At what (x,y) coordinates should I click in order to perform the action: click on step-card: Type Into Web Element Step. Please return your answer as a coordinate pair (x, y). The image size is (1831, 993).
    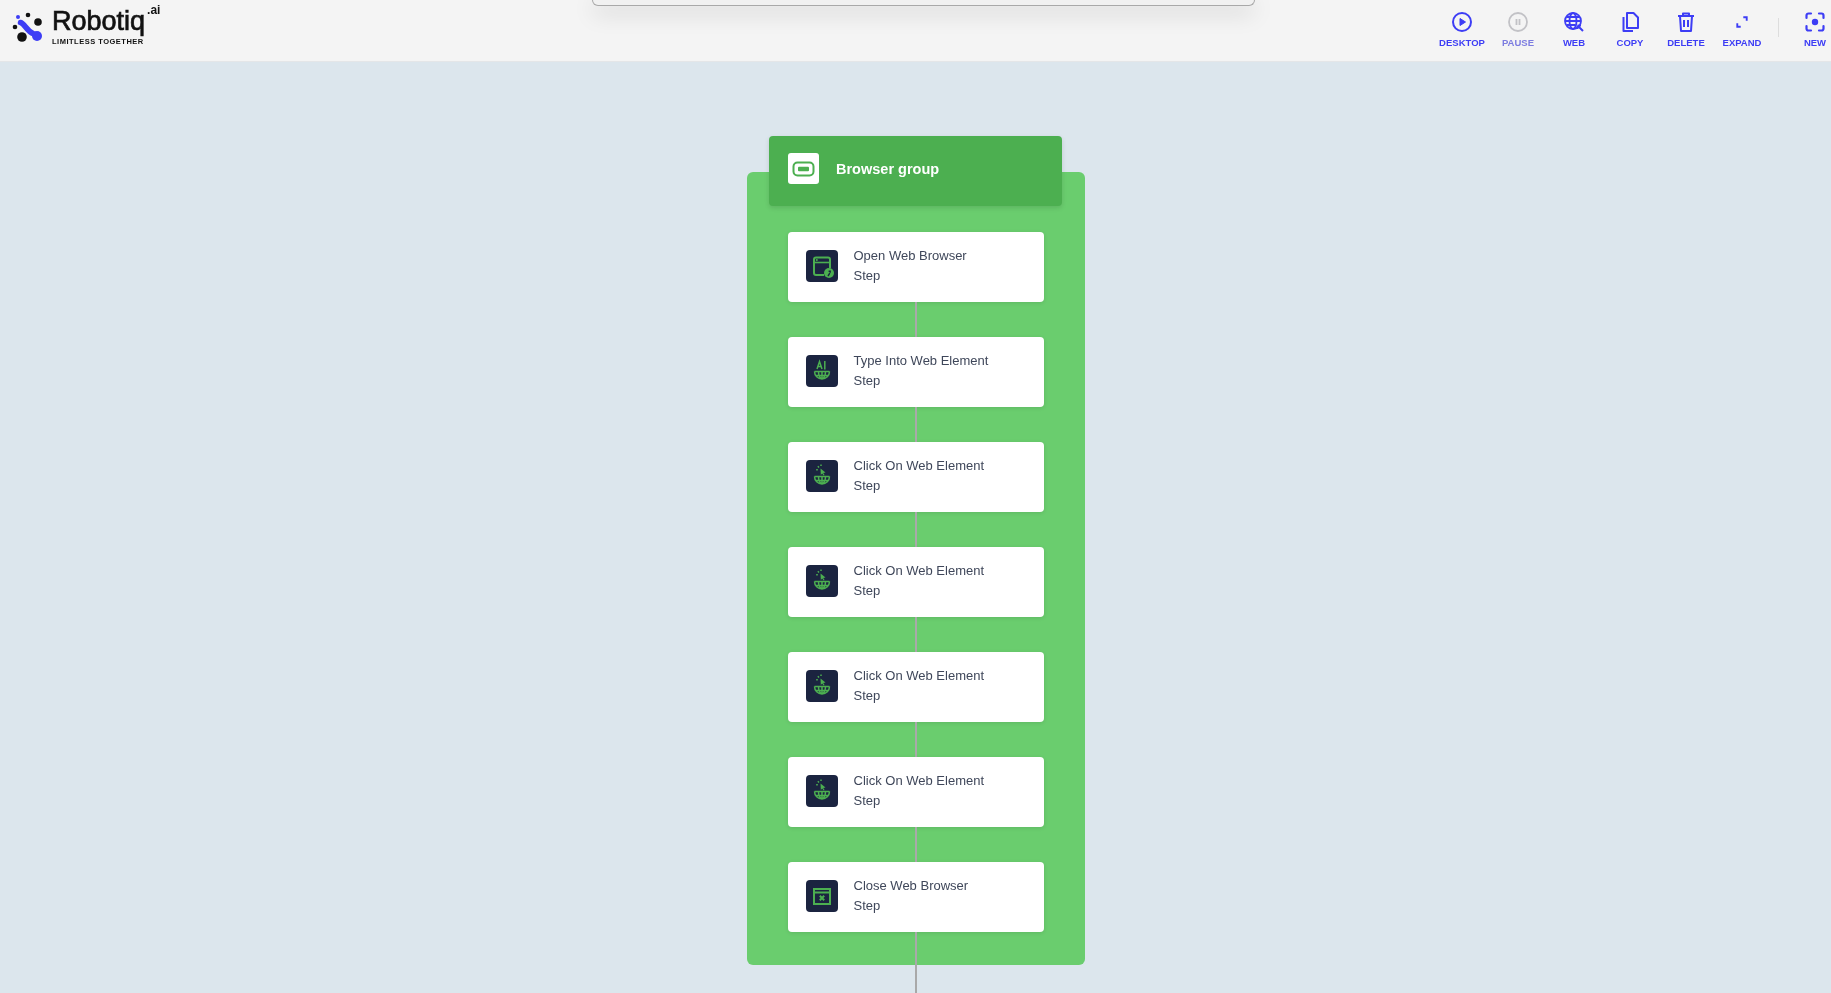
    Looking at the image, I should click on (915, 372).